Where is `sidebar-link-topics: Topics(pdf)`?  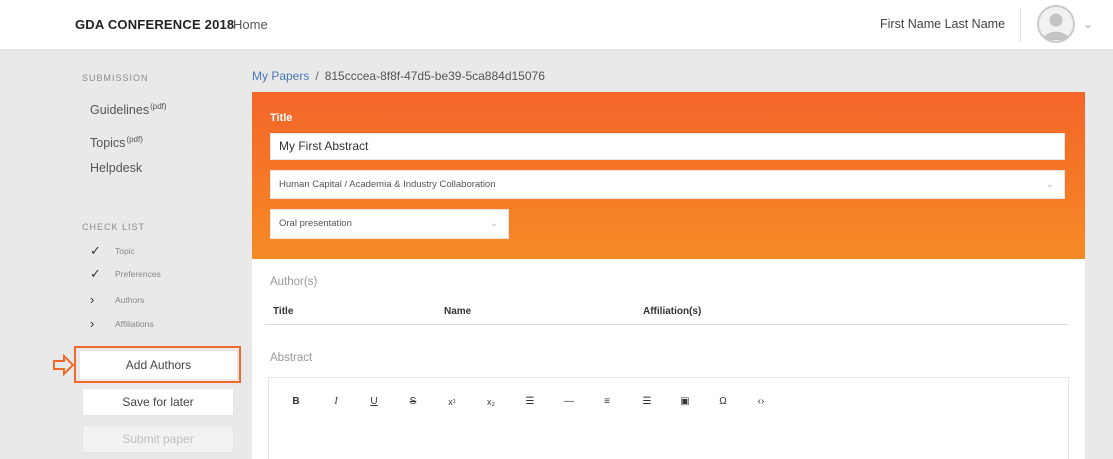 sidebar-link-topics: Topics(pdf) is located at coordinates (116, 142).